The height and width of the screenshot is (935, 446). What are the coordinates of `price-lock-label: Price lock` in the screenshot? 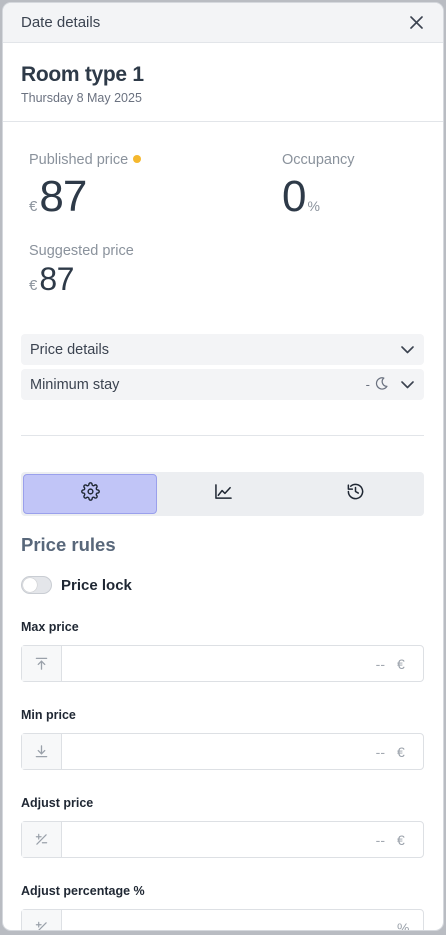 It's located at (96, 585).